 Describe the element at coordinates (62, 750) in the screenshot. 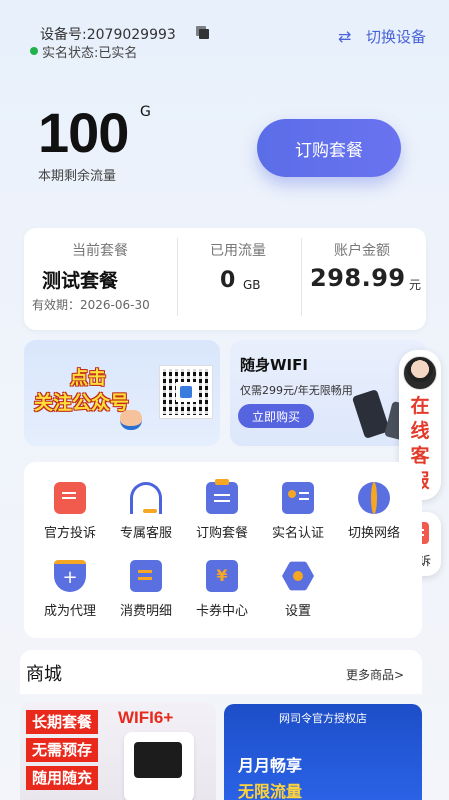

I see `product-tag: 无需预存` at that location.